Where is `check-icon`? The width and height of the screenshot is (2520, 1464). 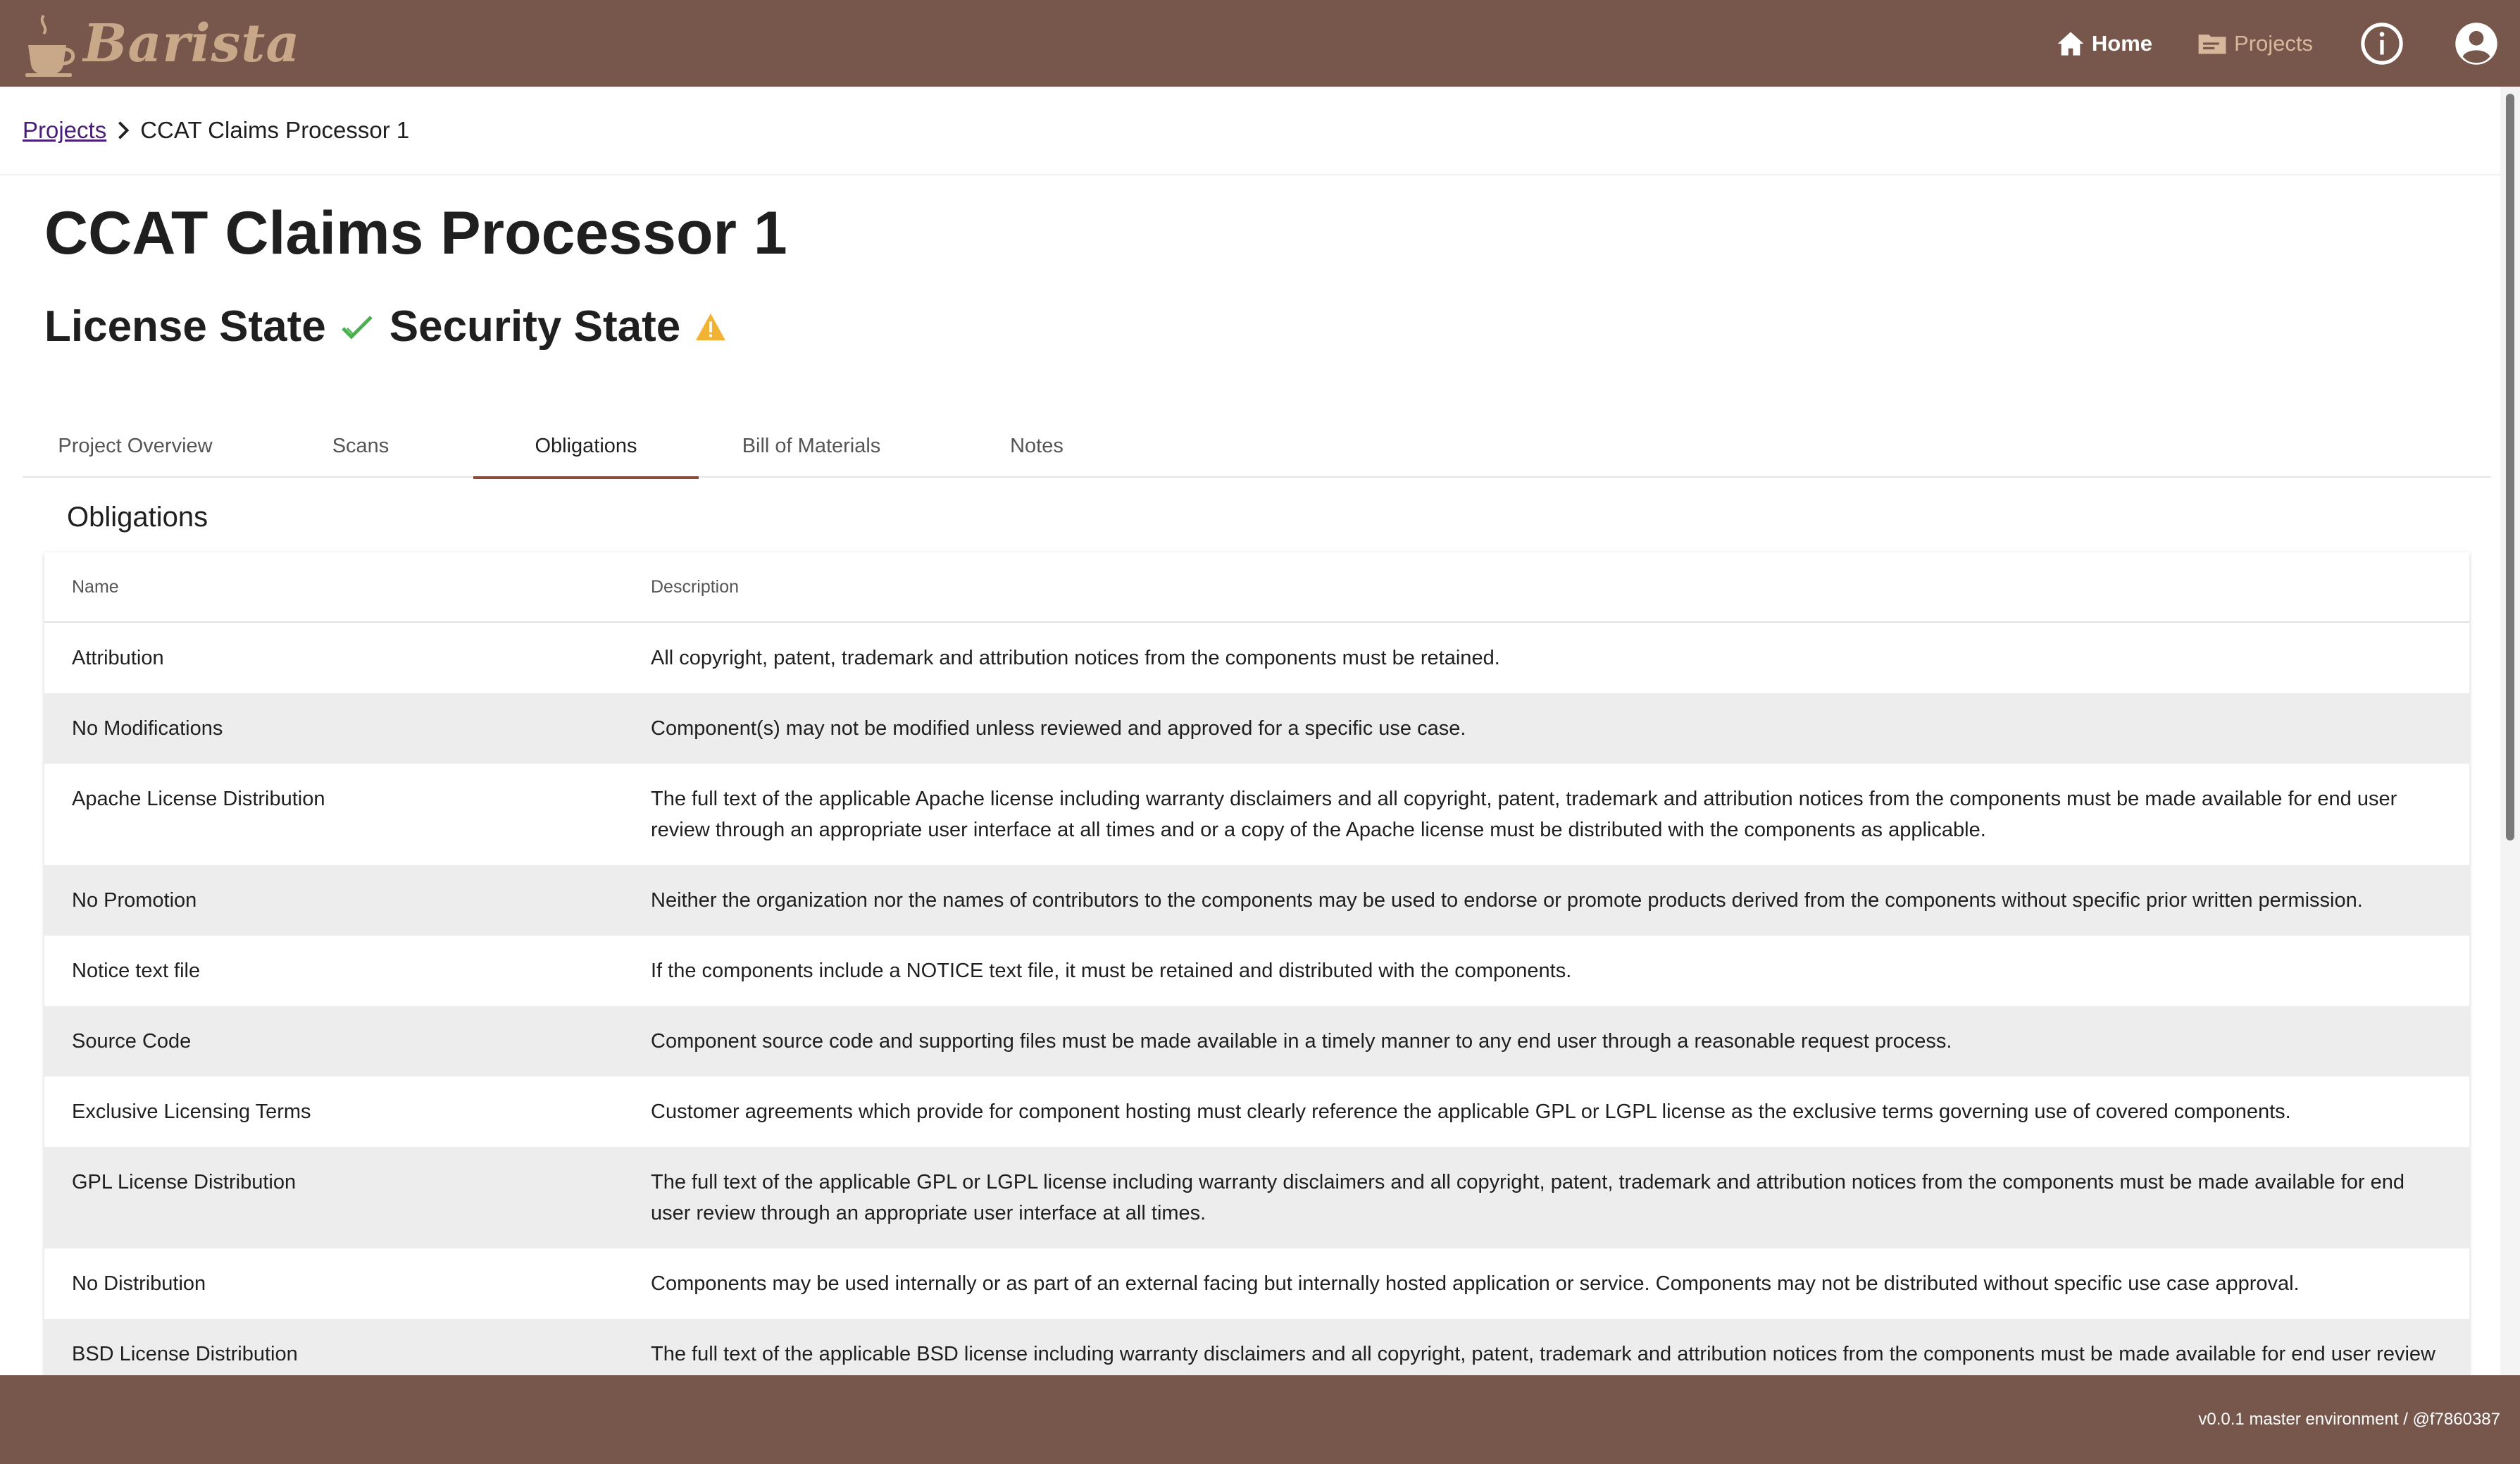
check-icon is located at coordinates (357, 327).